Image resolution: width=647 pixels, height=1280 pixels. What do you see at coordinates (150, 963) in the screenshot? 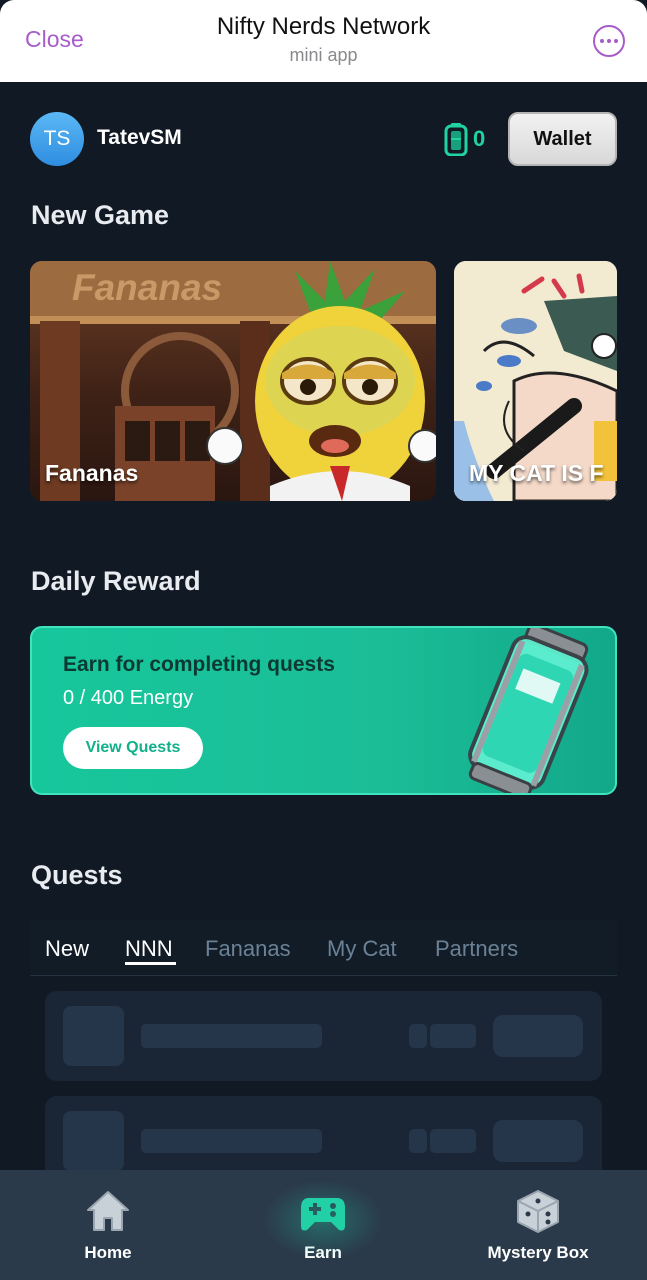
I see `active-tab-indicator` at bounding box center [150, 963].